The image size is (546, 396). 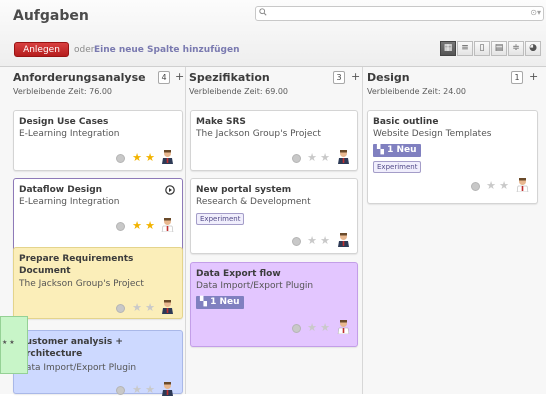 I want to click on column-header: Design 1 + Verbleibende Zeit: 24.00, so click(x=454, y=82).